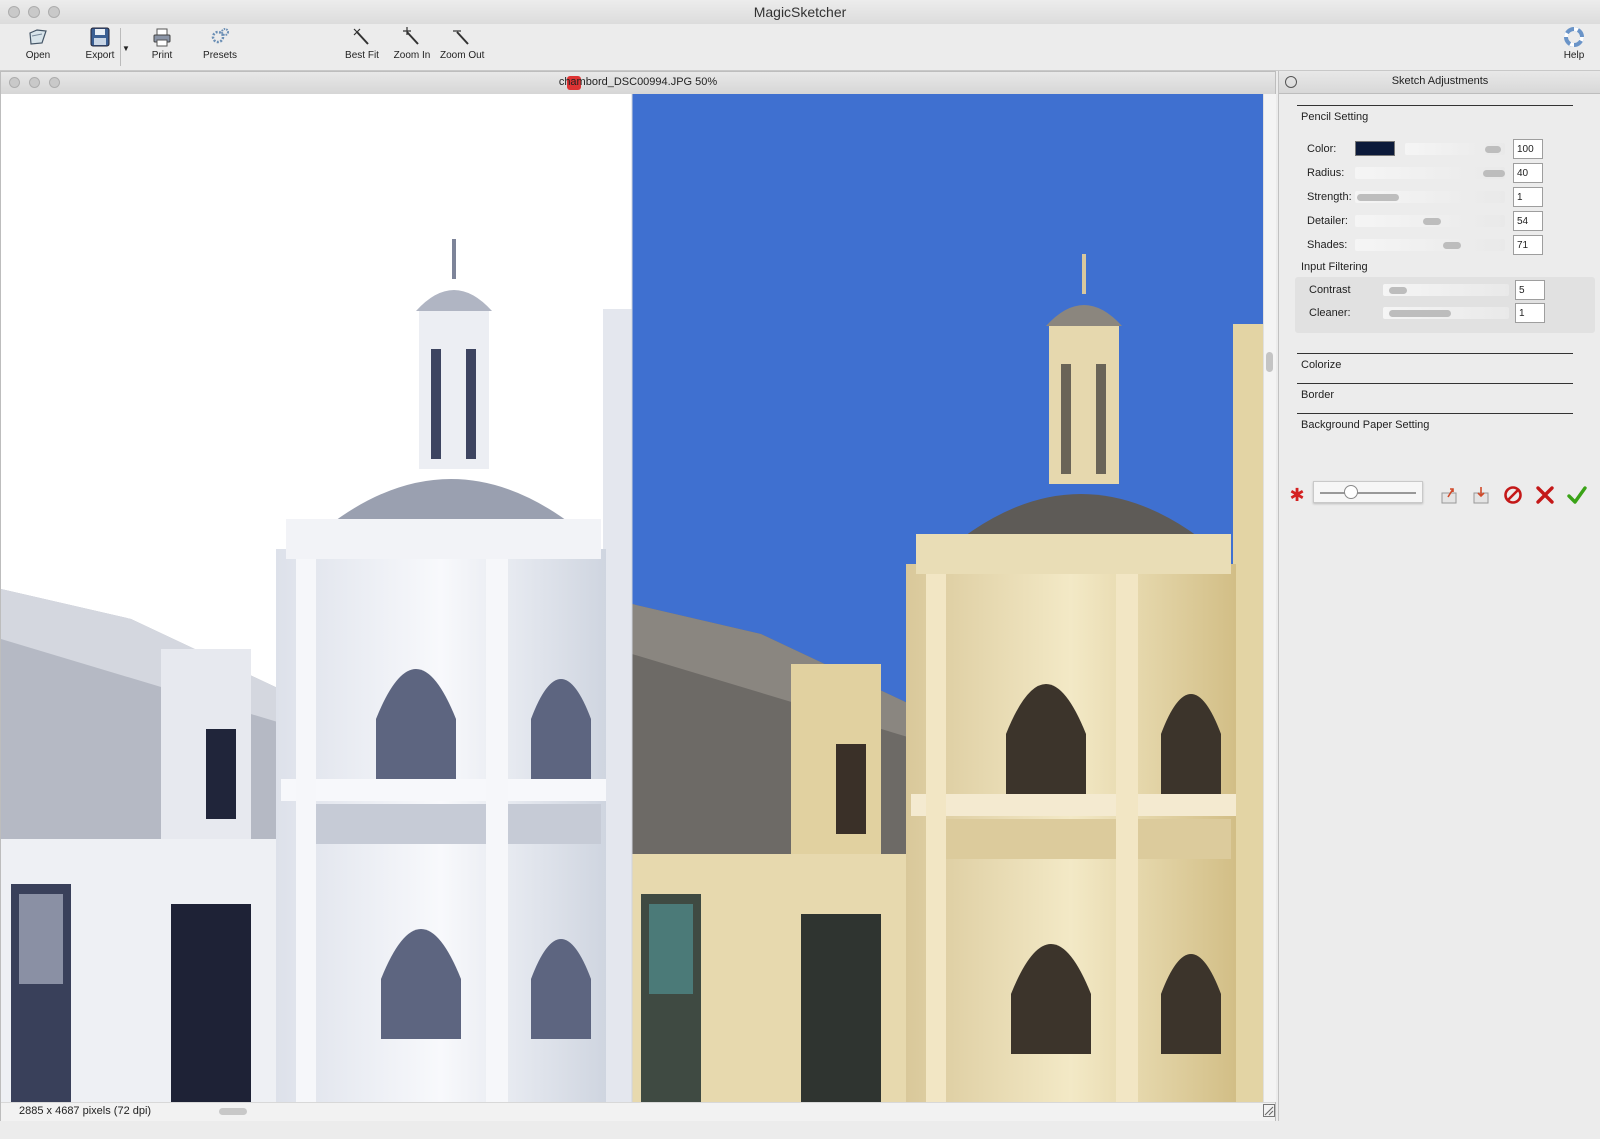  What do you see at coordinates (1327, 221) in the screenshot?
I see `detailer-label: Detailer:` at bounding box center [1327, 221].